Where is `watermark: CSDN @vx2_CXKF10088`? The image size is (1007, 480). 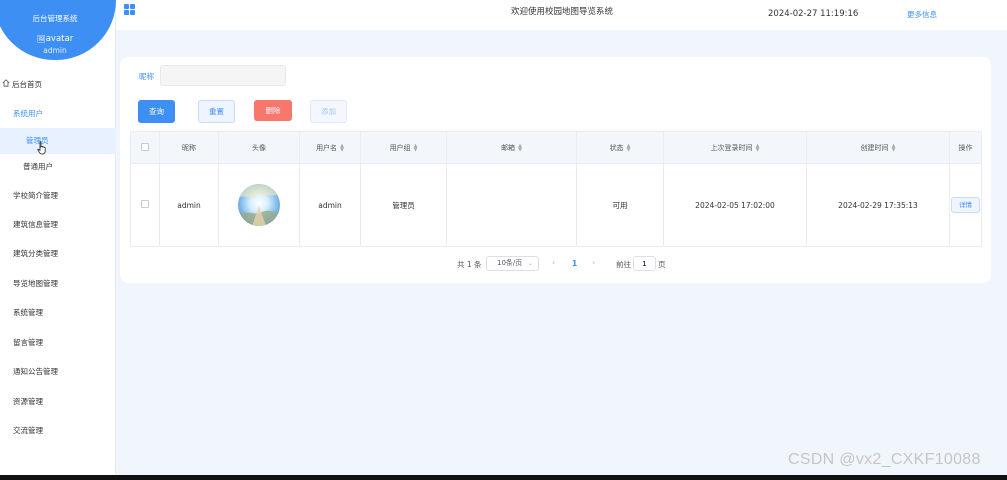
watermark: CSDN @vx2_CXKF10088 is located at coordinates (884, 459).